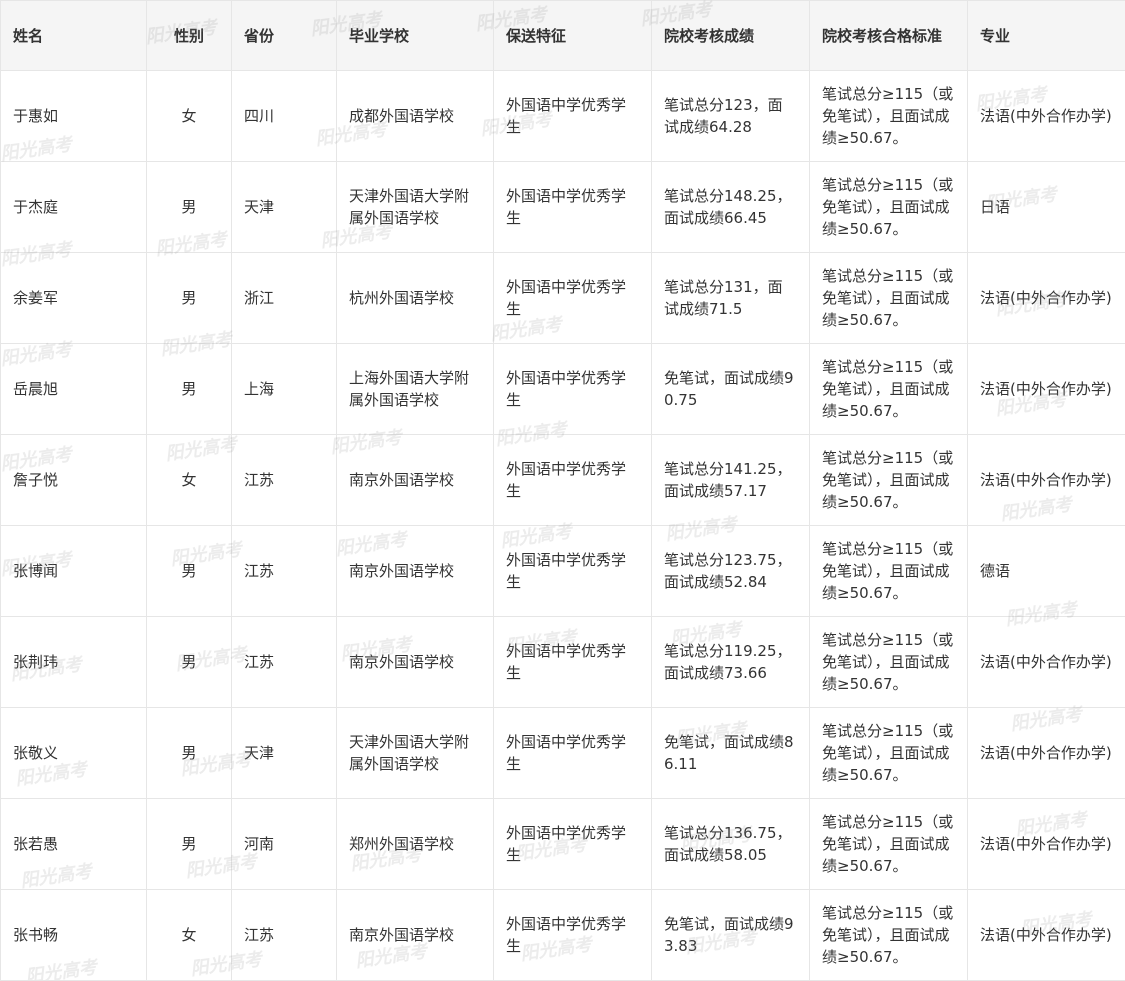 The width and height of the screenshot is (1125, 981). I want to click on cell-name: 于杰庭, so click(74, 207).